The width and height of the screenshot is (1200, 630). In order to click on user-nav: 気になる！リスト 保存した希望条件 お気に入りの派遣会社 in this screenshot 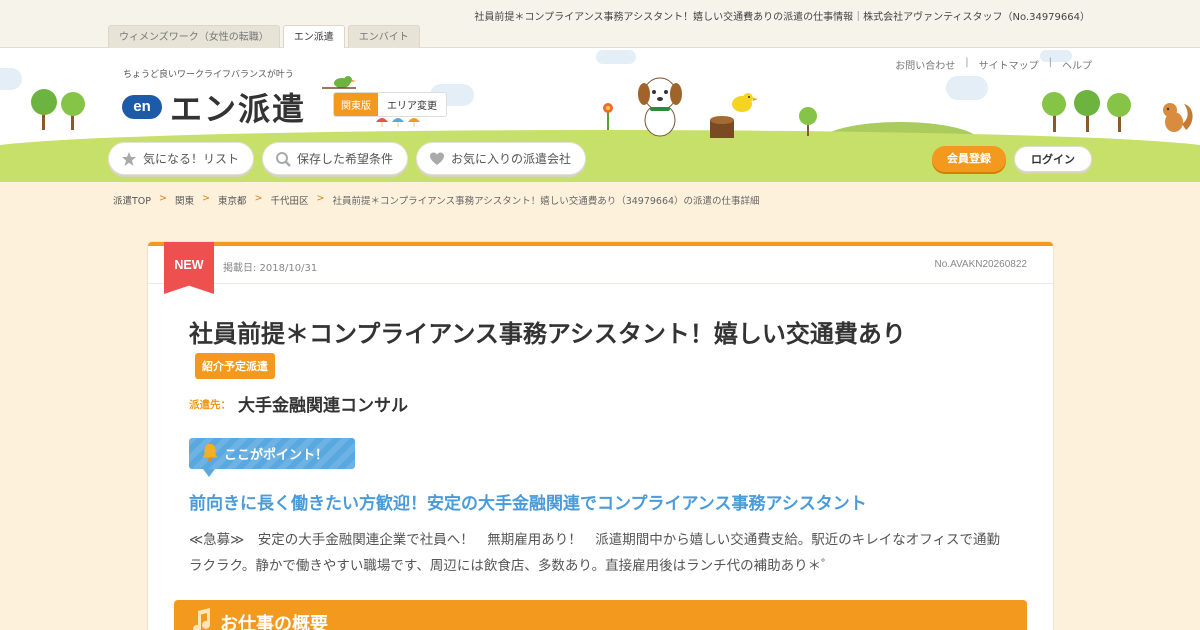, I will do `click(347, 158)`.